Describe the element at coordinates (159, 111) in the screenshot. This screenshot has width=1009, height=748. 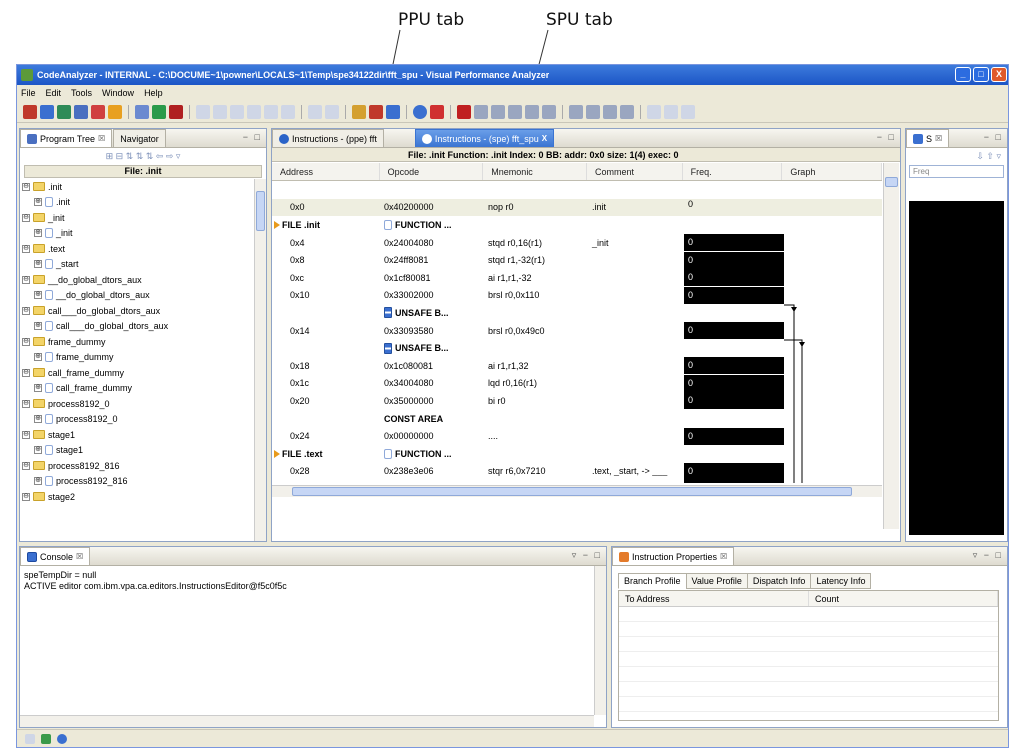
I see `graph-icon` at that location.